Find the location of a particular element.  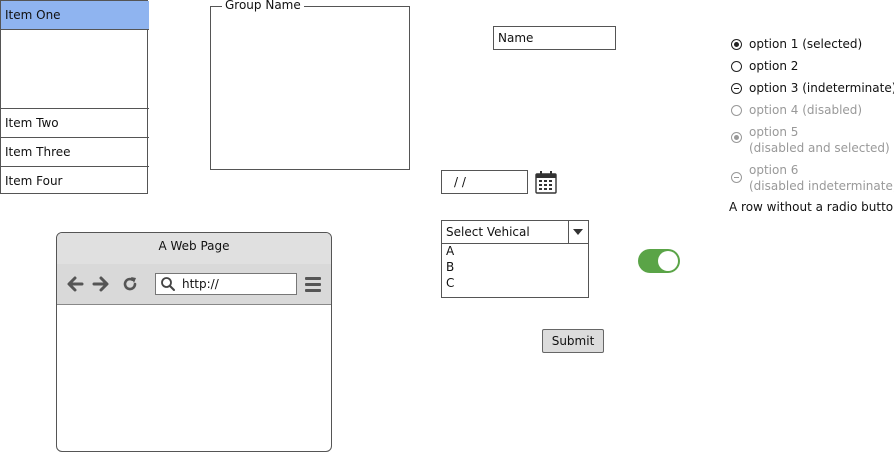

radio-label-line2: (disabled indeterminate) is located at coordinates (821, 186).